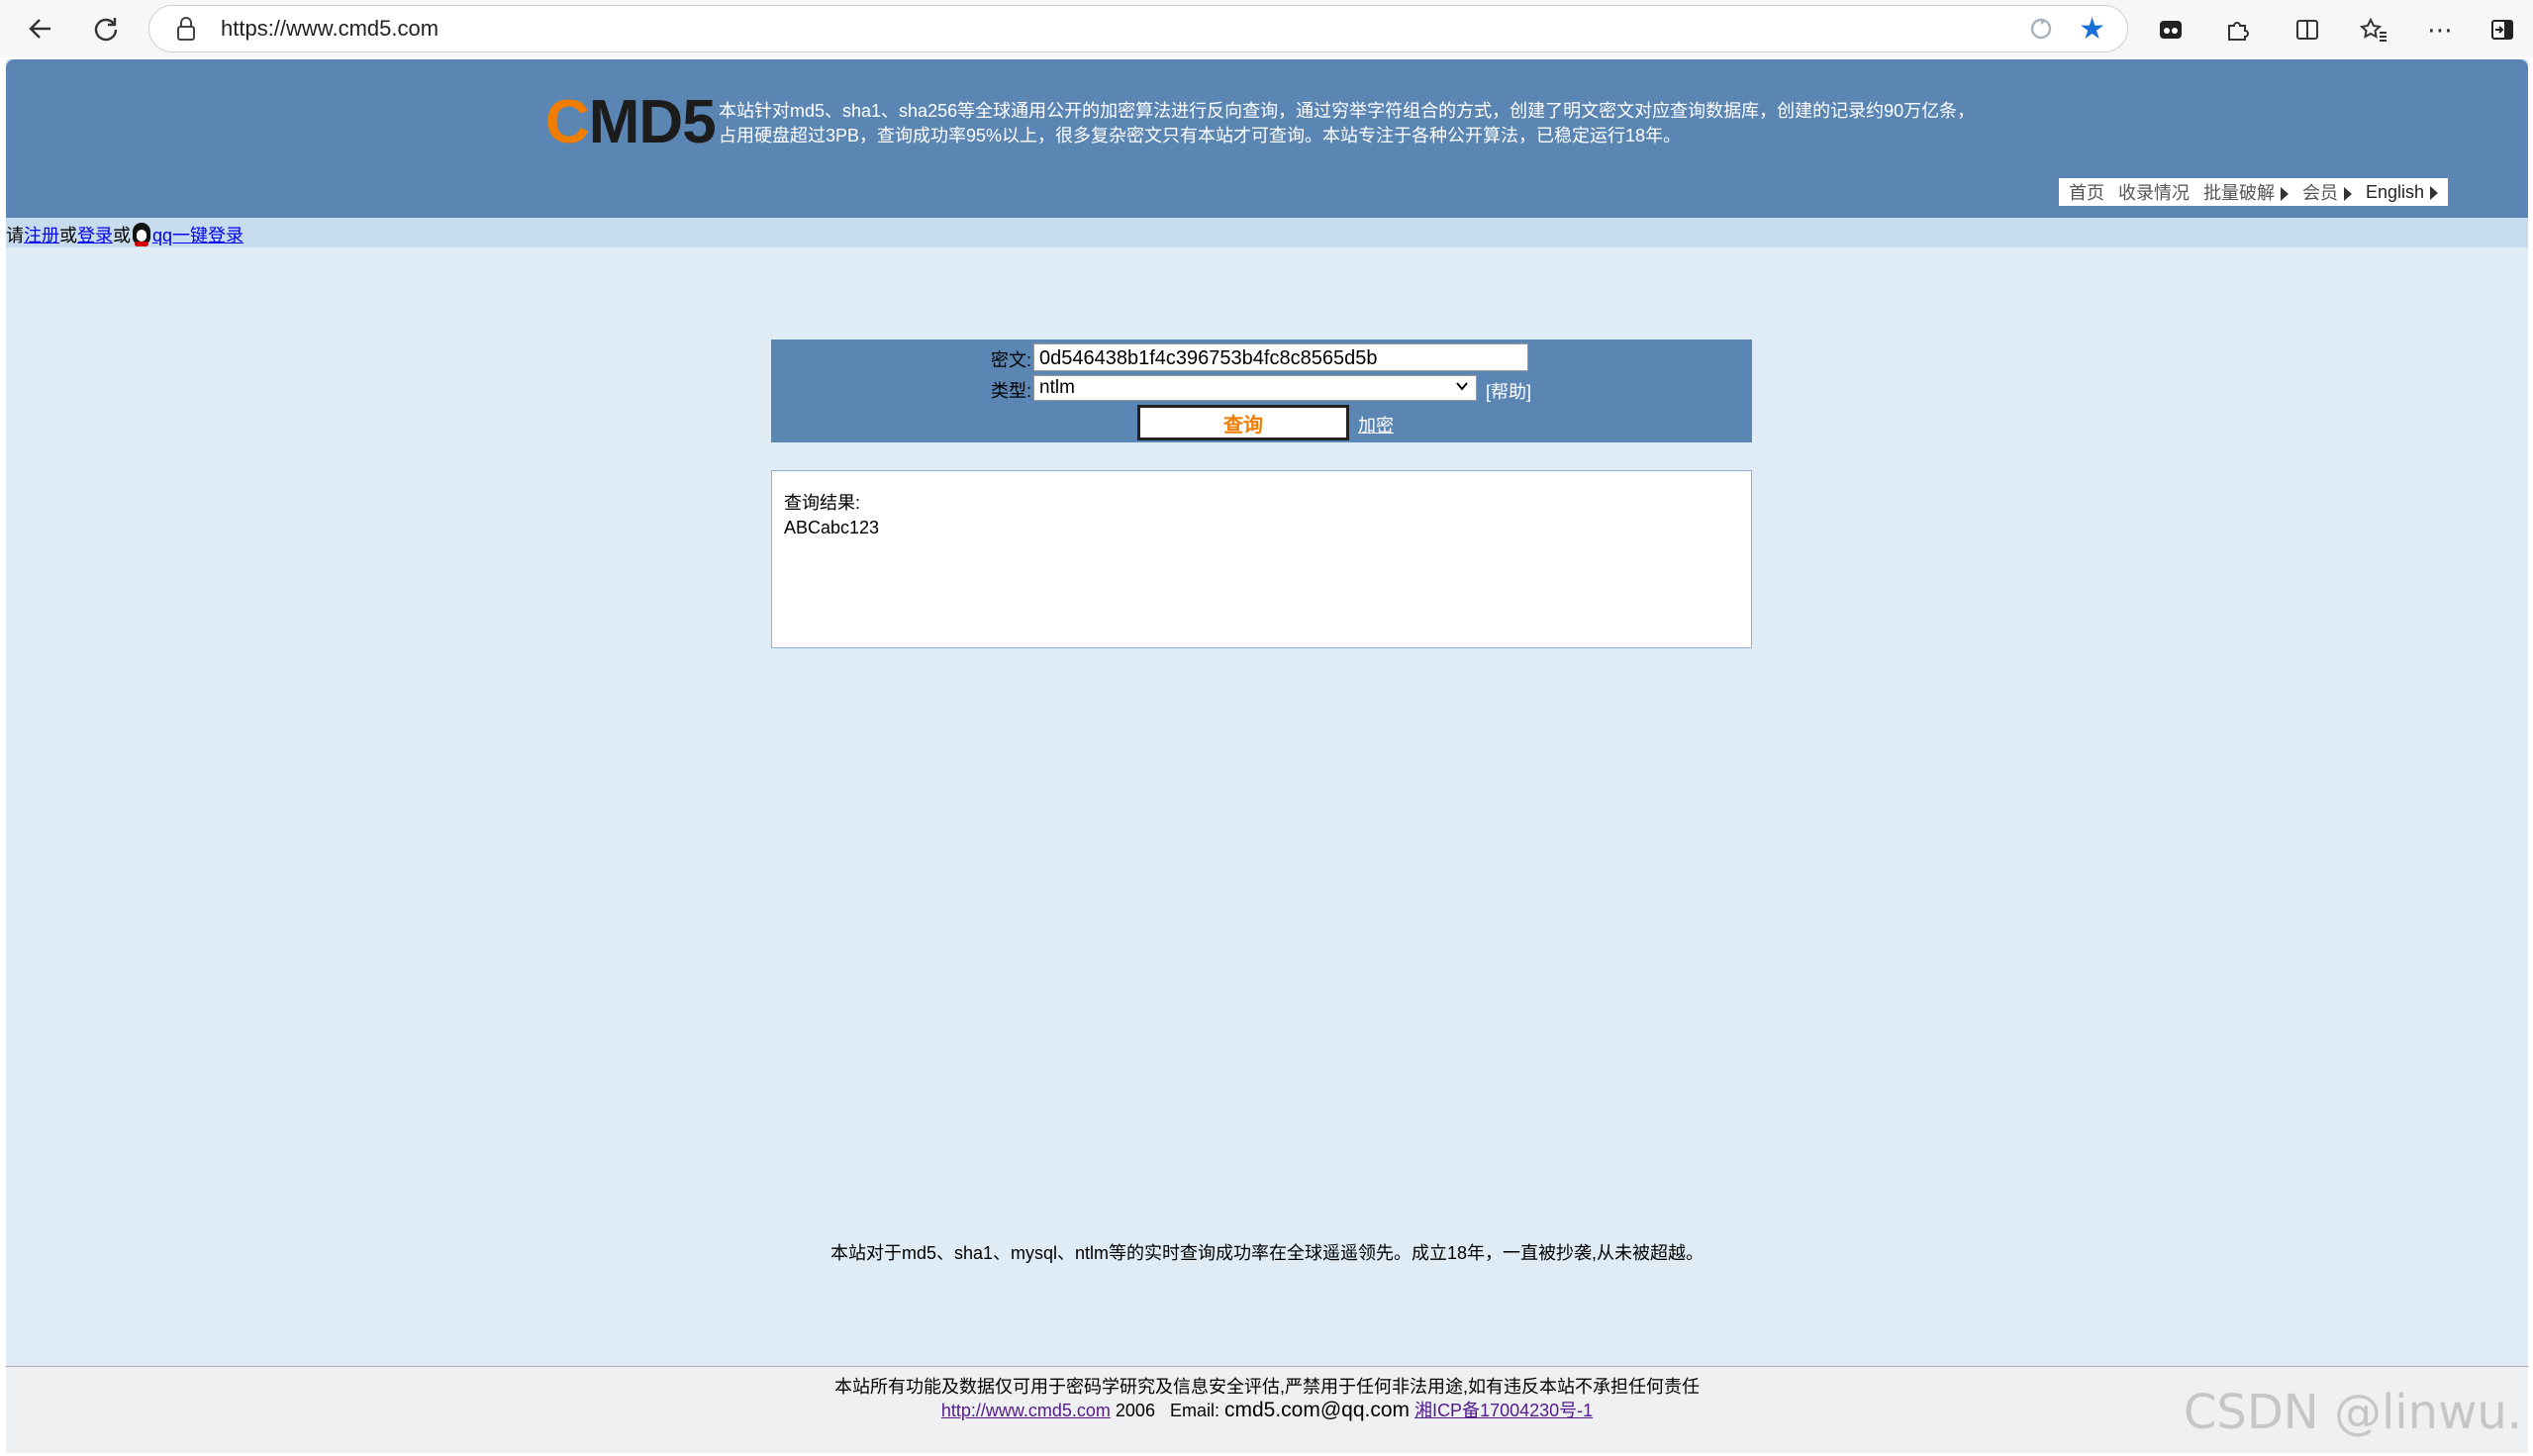  I want to click on sidebar-toggle-icon, so click(2502, 30).